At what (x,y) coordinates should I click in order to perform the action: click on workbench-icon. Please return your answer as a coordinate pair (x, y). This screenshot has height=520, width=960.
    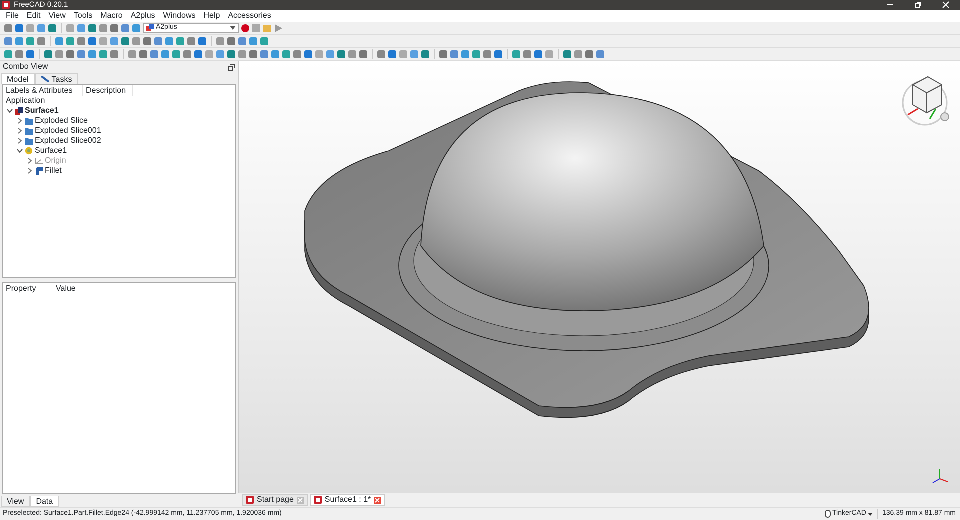
    Looking at the image, I should click on (150, 28).